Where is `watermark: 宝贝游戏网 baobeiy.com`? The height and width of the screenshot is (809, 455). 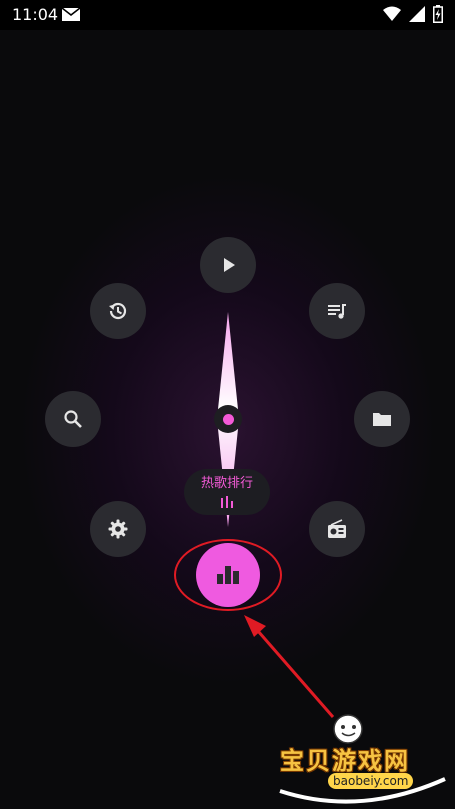 watermark: 宝贝游戏网 baobeiy.com is located at coordinates (362, 757).